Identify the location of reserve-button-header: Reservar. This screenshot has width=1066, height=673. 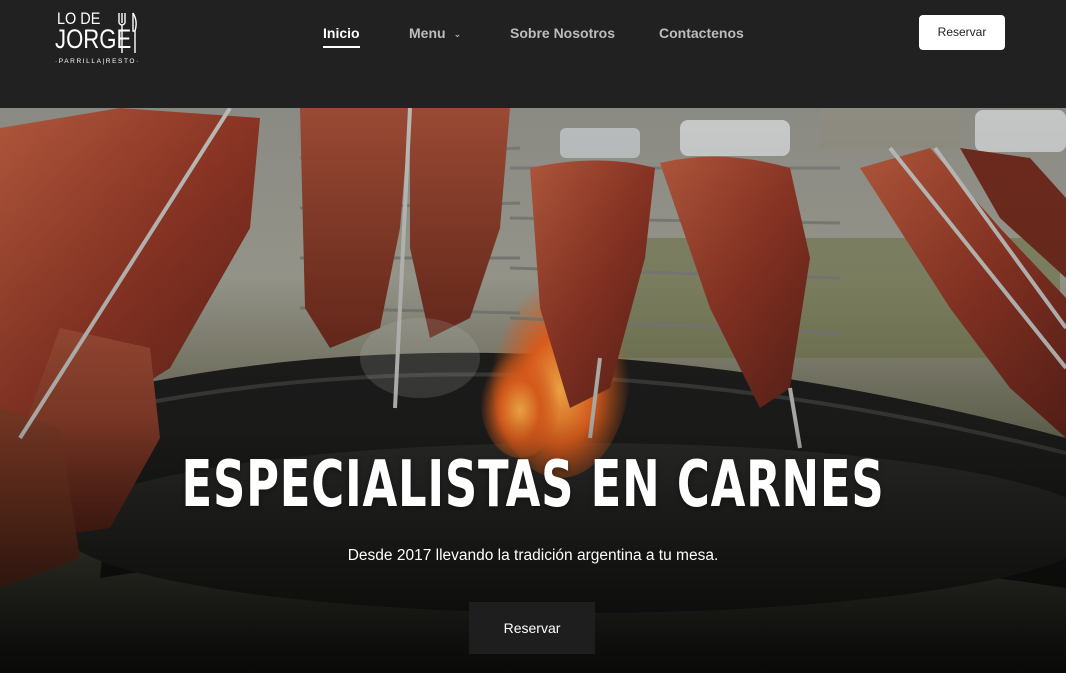
(962, 32).